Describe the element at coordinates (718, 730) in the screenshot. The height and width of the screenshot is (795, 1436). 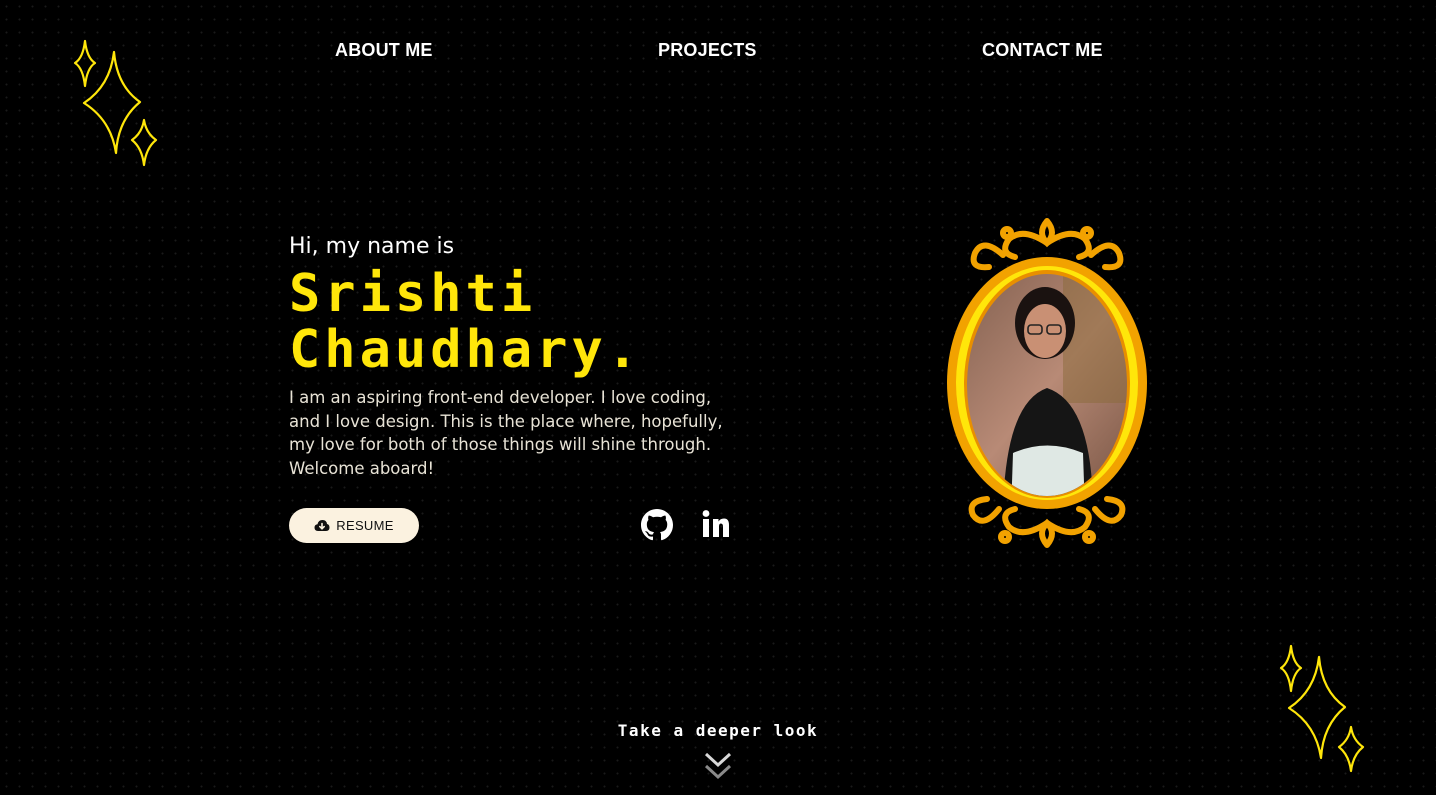
I see `deeper-look-text: Take a deeper look` at that location.